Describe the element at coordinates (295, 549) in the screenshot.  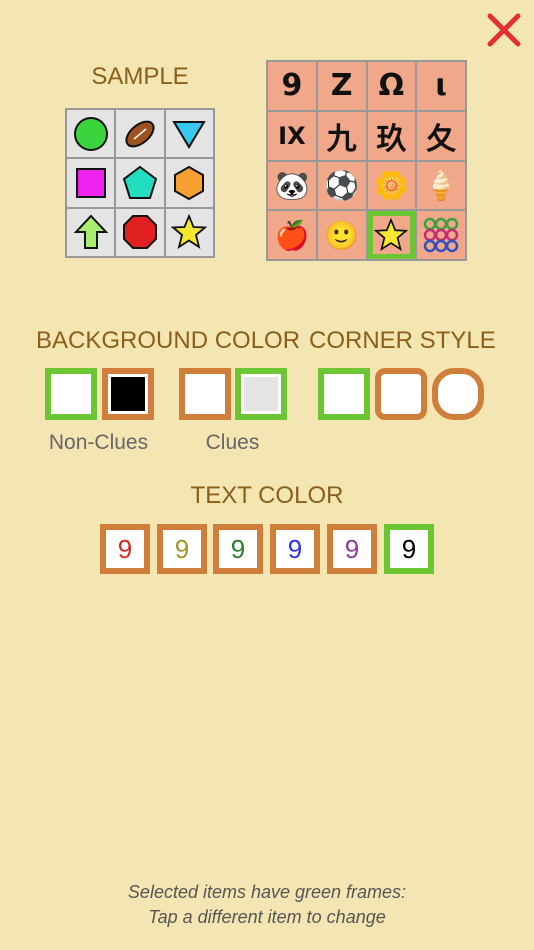
I see `text-color-blue-option: 9` at that location.